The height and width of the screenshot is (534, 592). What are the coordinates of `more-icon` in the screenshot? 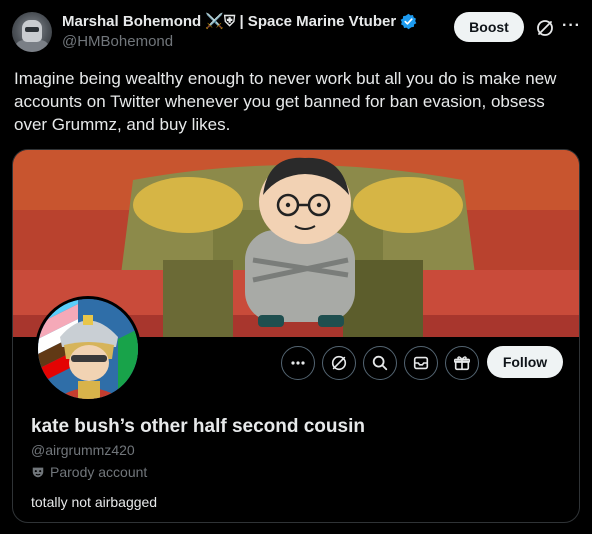 It's located at (298, 363).